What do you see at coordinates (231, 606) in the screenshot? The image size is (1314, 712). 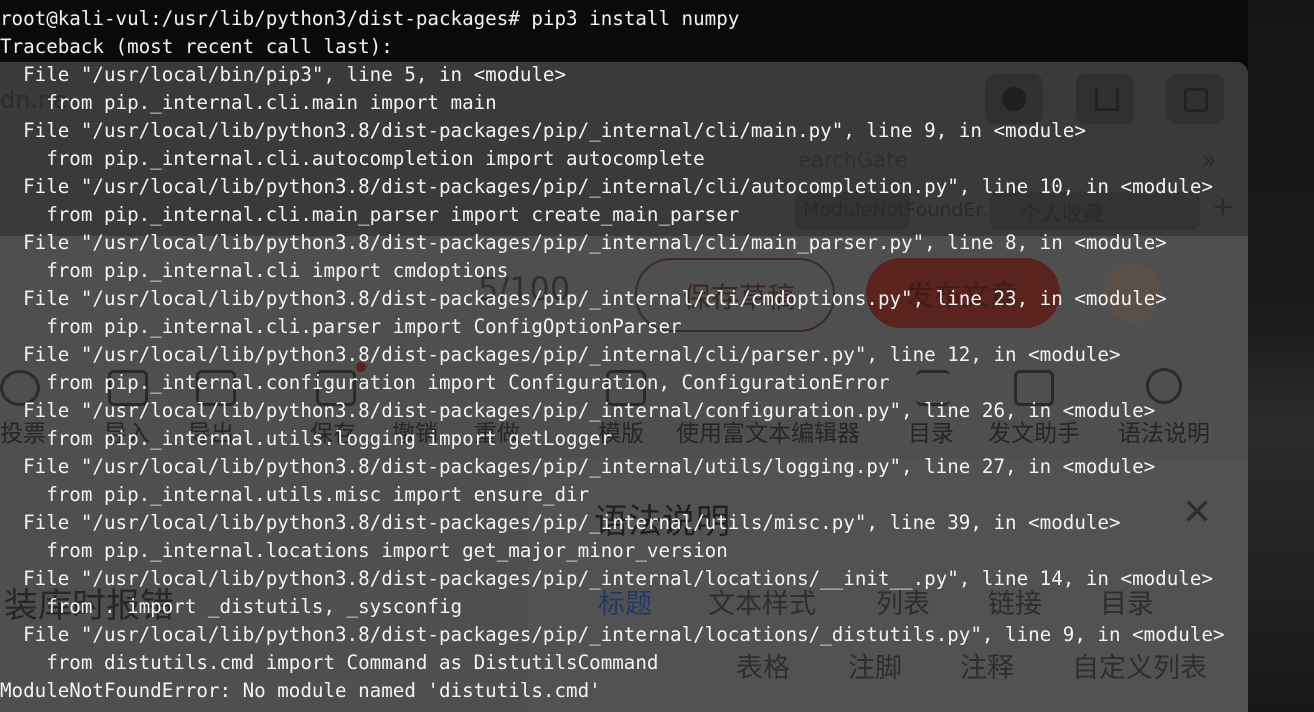 I see `terminal-line: from . import _distutils, _sysconfig` at bounding box center [231, 606].